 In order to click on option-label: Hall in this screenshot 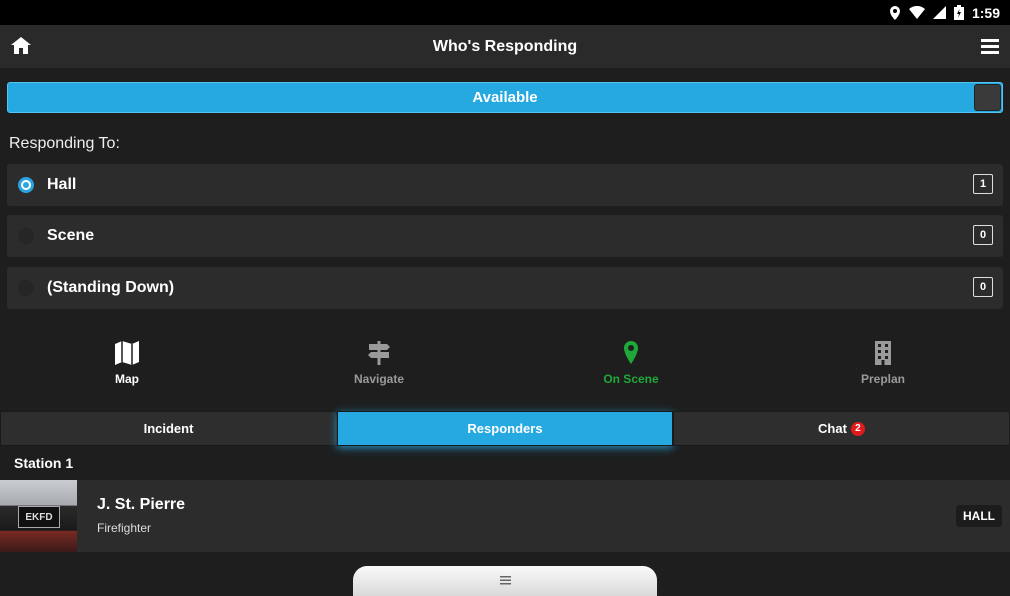, I will do `click(62, 184)`.